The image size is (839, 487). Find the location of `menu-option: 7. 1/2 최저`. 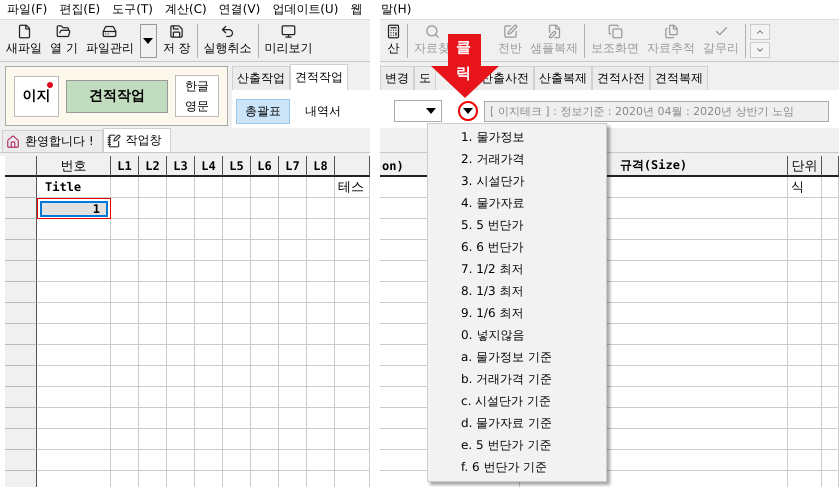

menu-option: 7. 1/2 최저 is located at coordinates (517, 269).